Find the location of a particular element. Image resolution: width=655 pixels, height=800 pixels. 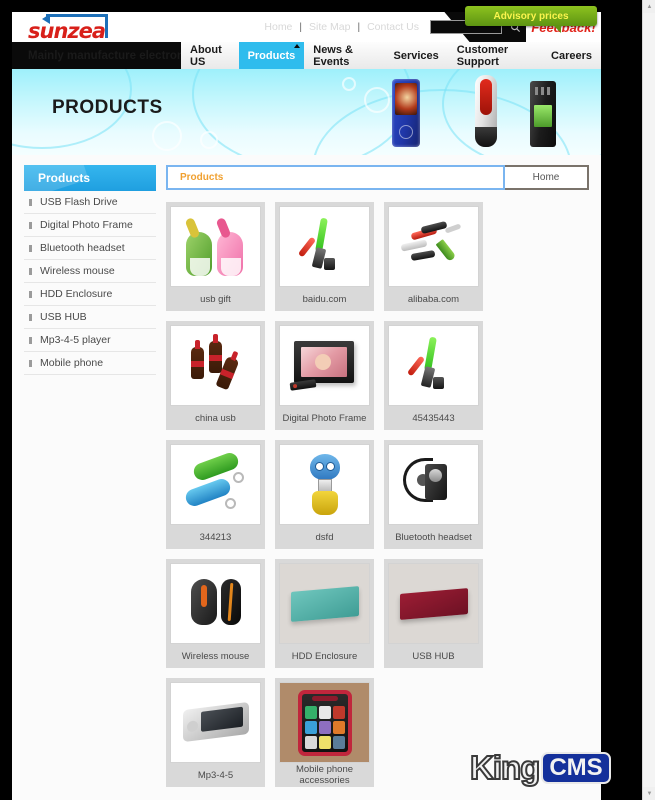

logo-arrow-icon is located at coordinates (75, 19).